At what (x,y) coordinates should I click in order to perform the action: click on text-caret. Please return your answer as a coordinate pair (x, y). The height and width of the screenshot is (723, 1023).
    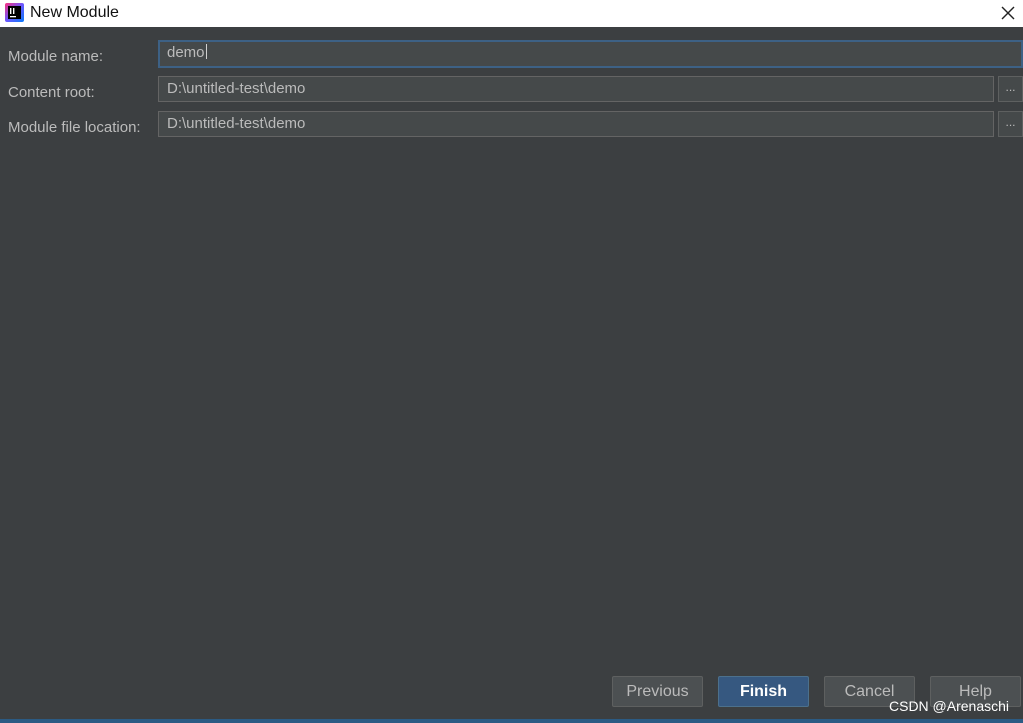
    Looking at the image, I should click on (206, 51).